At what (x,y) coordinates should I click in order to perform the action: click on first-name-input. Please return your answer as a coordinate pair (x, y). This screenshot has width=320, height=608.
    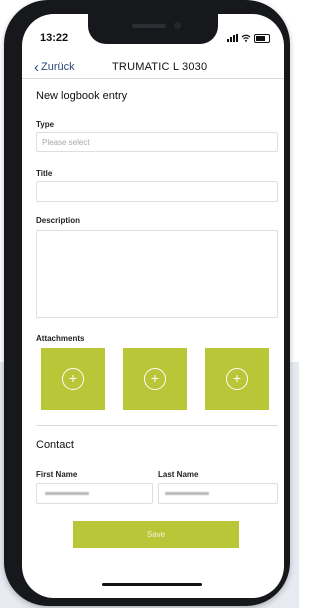
    Looking at the image, I should click on (94, 493).